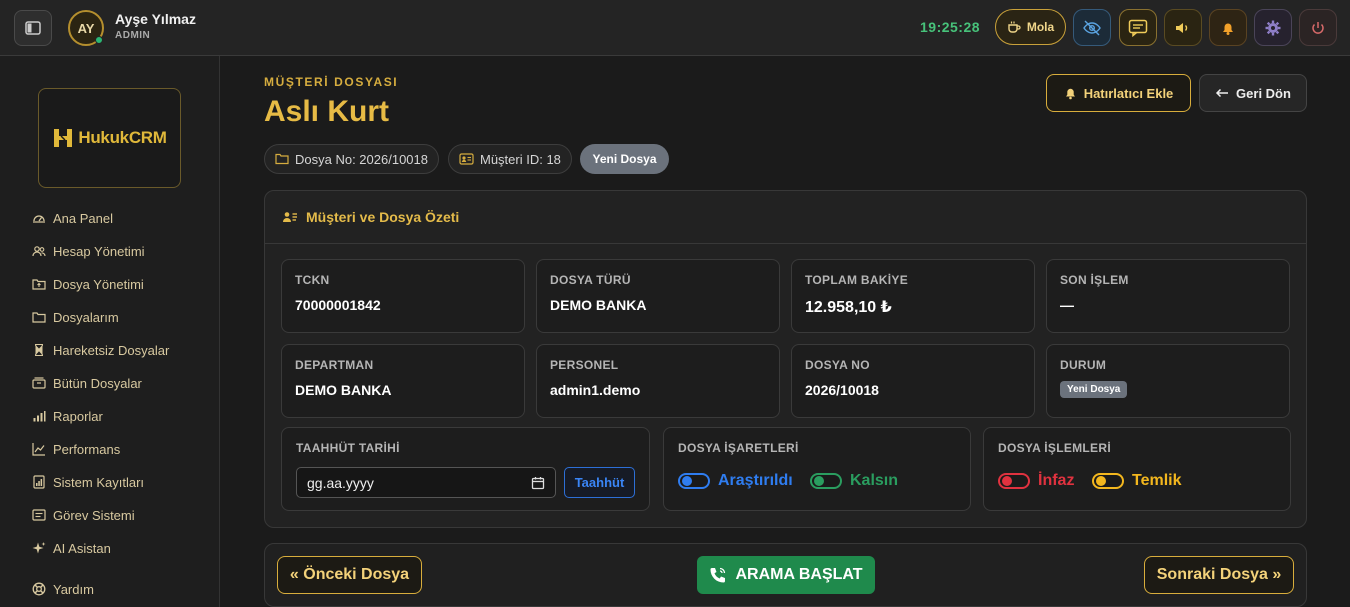  Describe the element at coordinates (599, 482) in the screenshot. I see `commitment-button: Taahhüt` at that location.